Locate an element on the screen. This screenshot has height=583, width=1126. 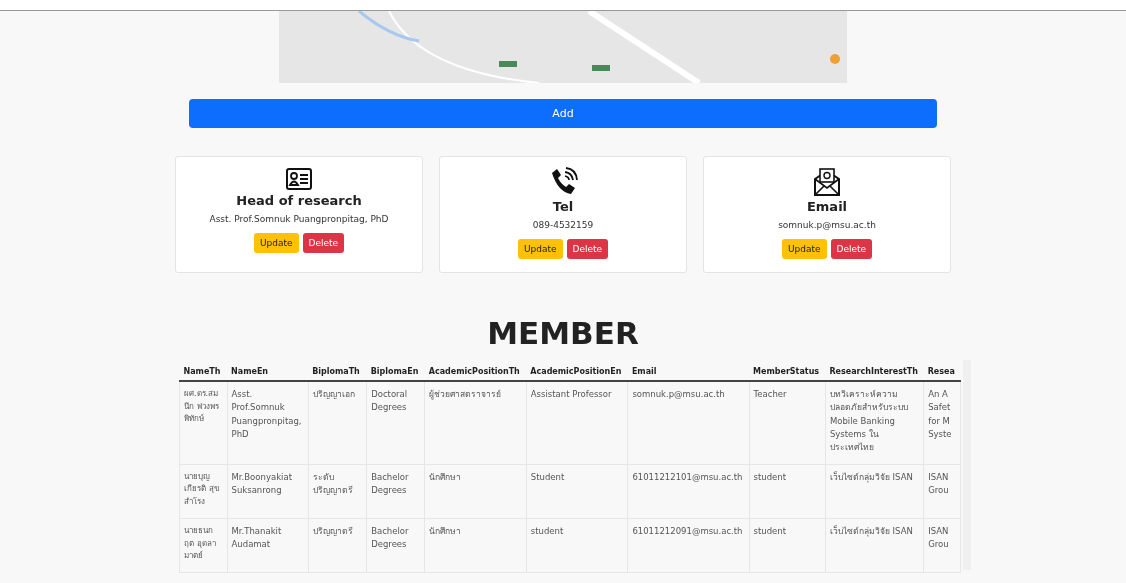
column-header: NameTh is located at coordinates (203, 371).